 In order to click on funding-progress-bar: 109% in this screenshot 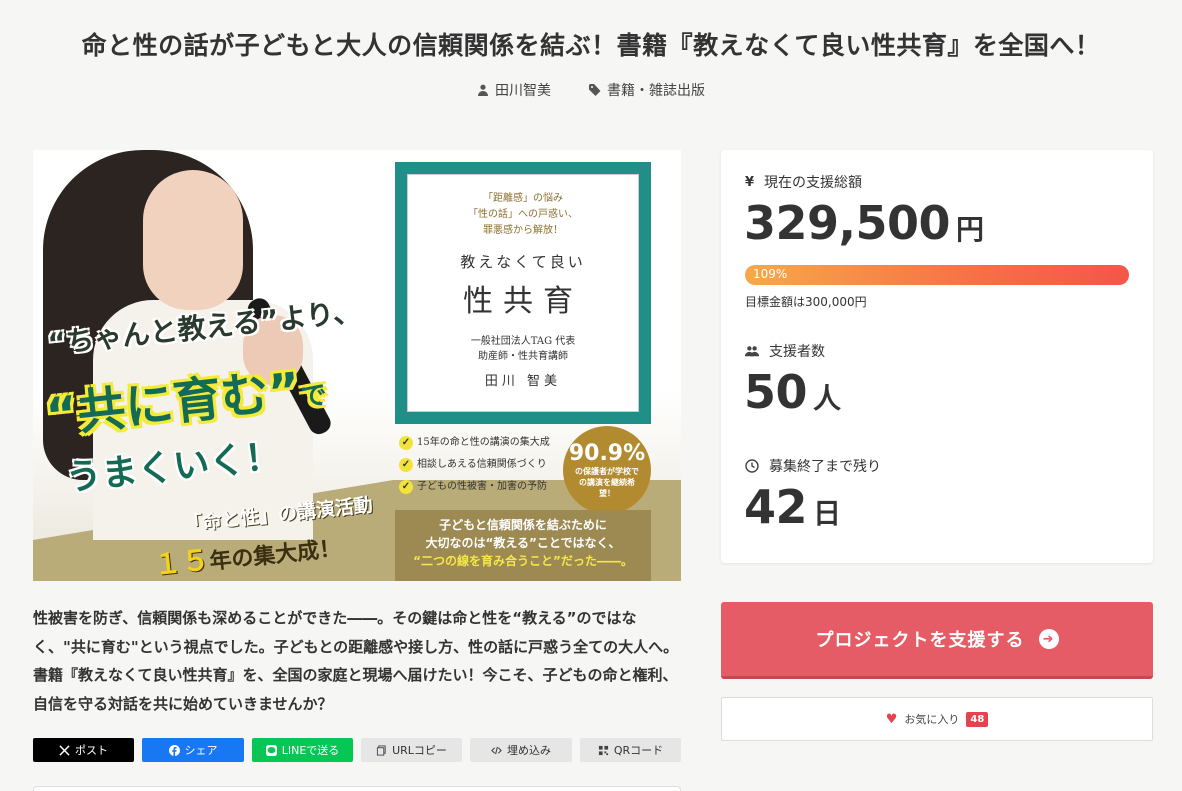, I will do `click(937, 275)`.